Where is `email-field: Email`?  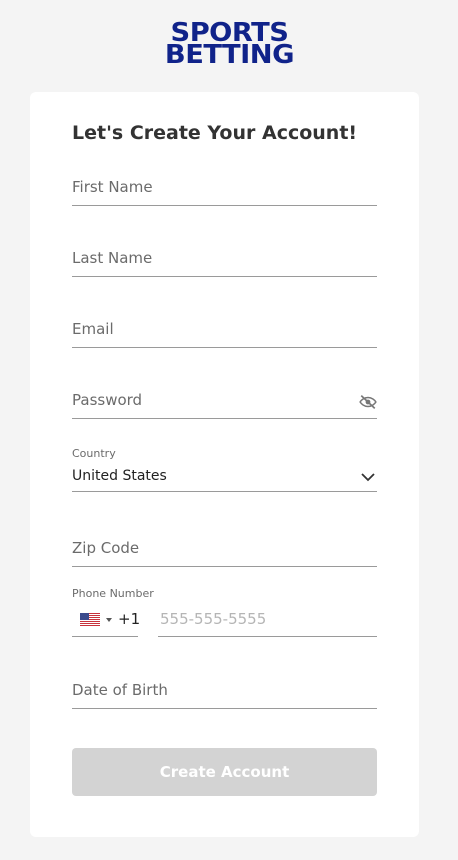 email-field: Email is located at coordinates (224, 327).